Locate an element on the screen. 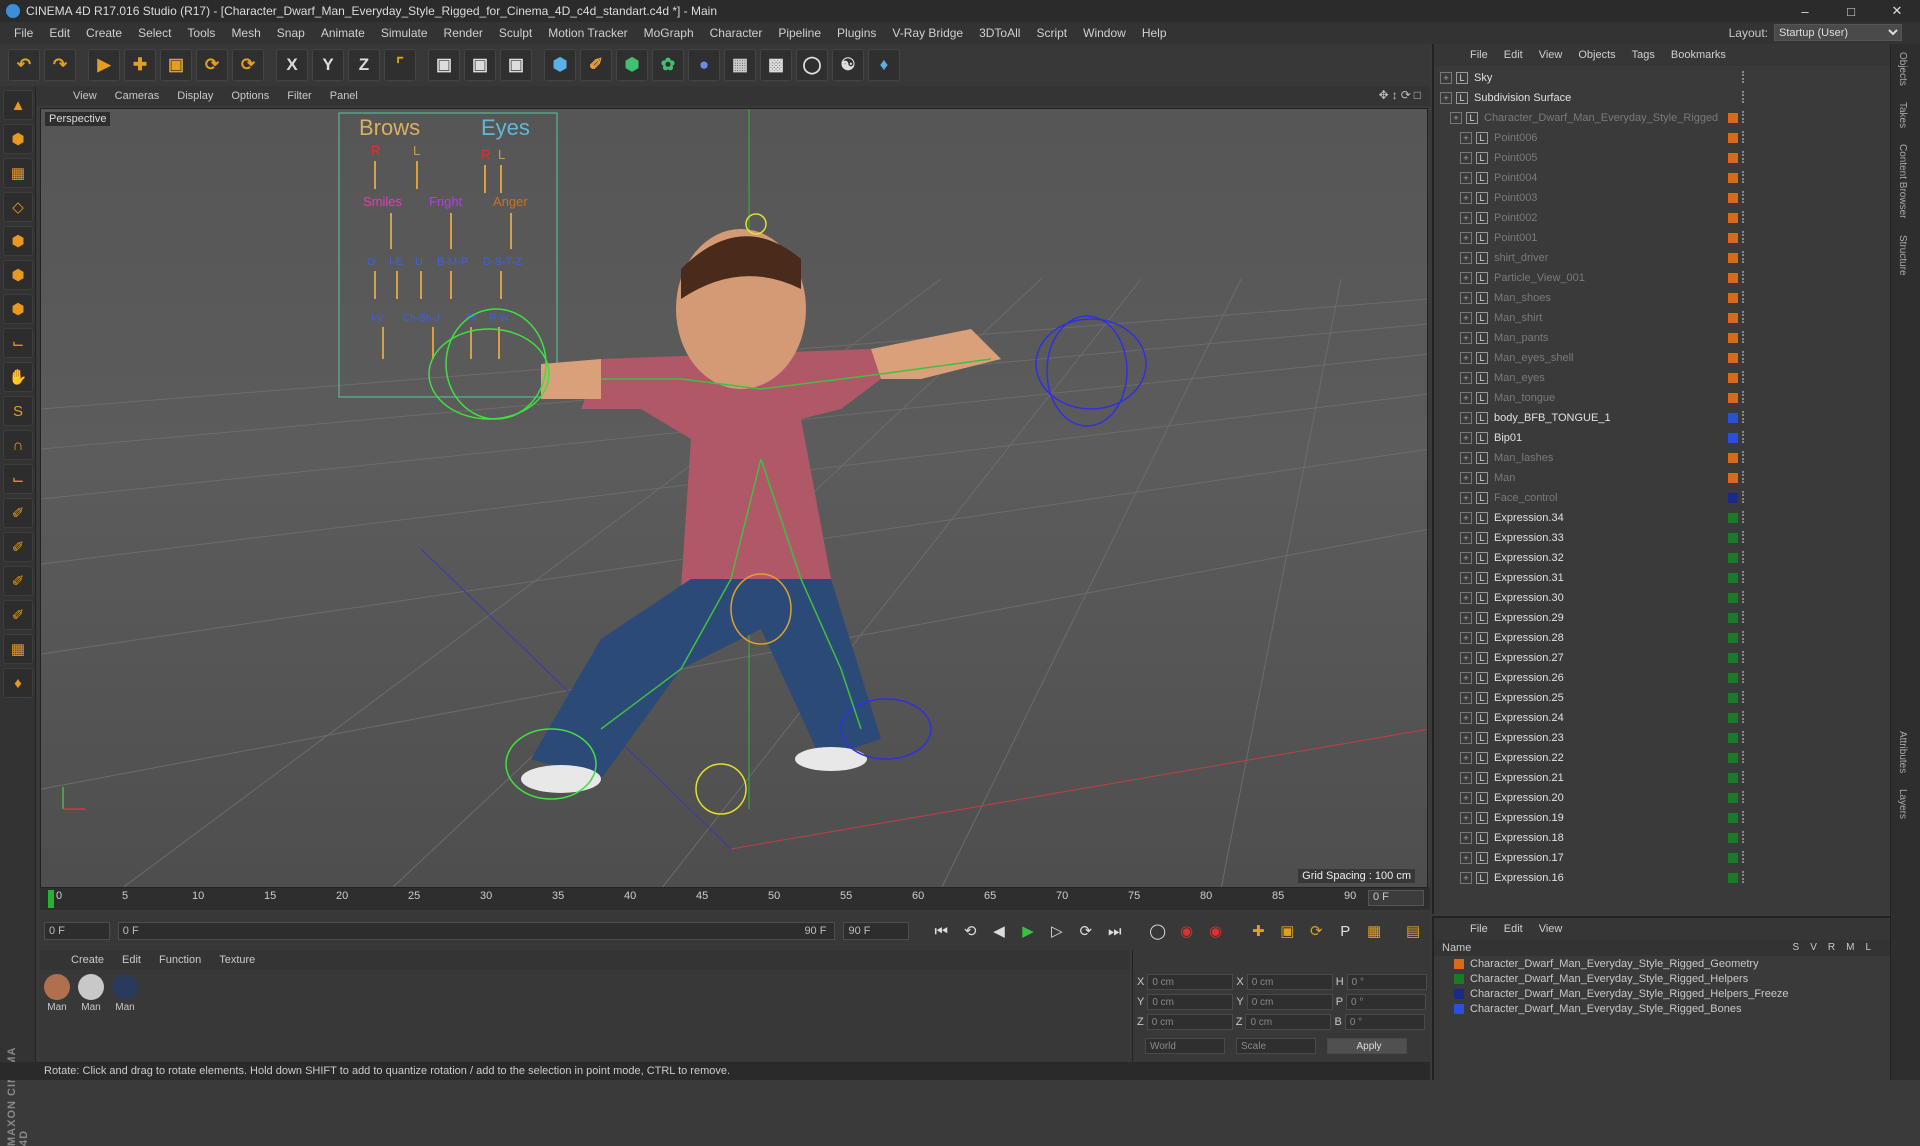 This screenshot has width=1920, height=1146. material-menu-edit: Edit is located at coordinates (131, 960).